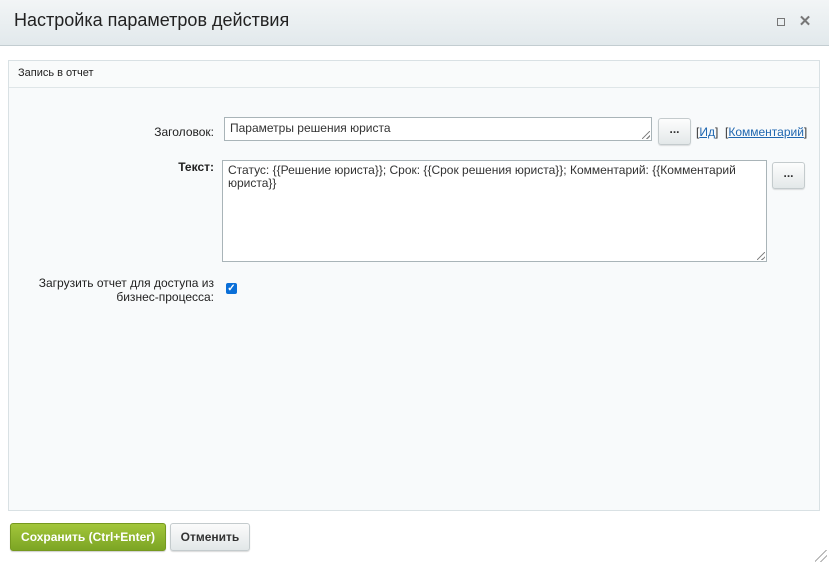  Describe the element at coordinates (88, 537) in the screenshot. I see `save-button: Сохранить (Ctrl+Enter)` at that location.